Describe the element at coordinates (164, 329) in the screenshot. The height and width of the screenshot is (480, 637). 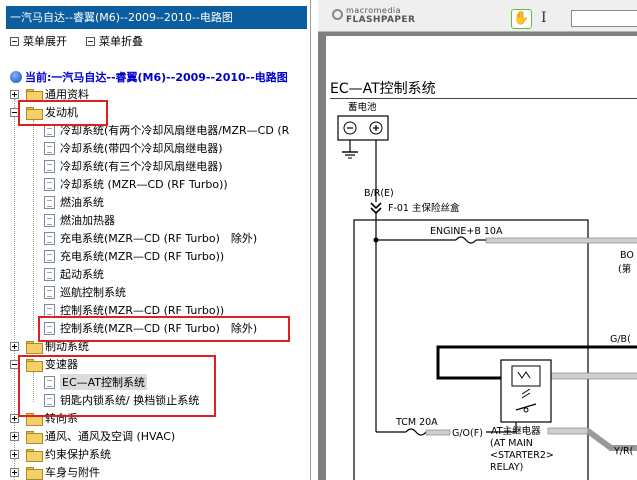
I see `highlight-box-control` at that location.